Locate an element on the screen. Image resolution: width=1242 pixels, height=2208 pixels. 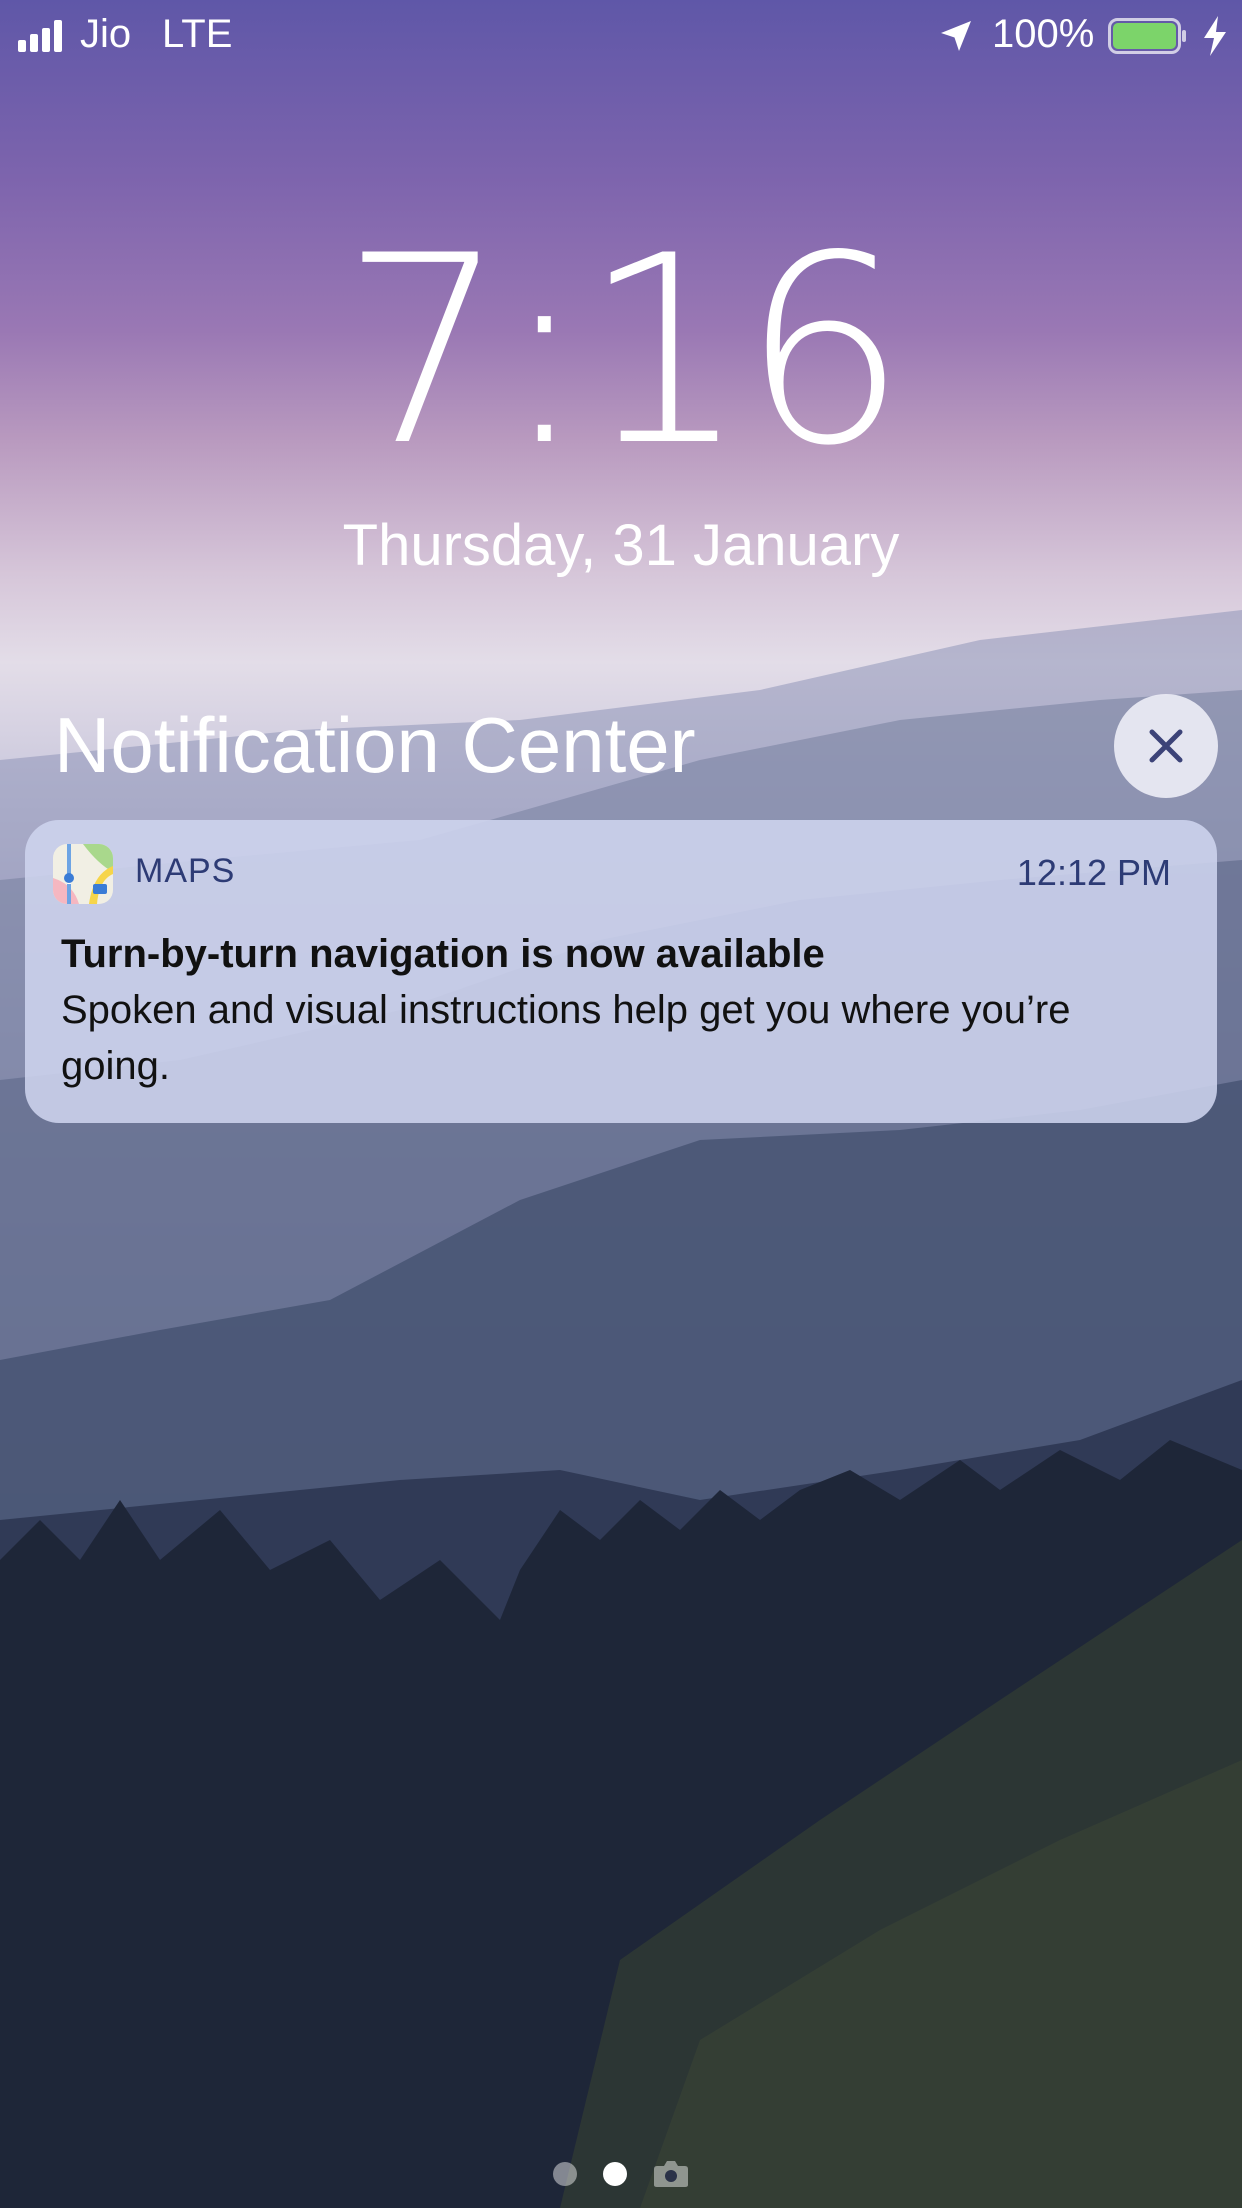
status-bar: Jio LTE 100% is located at coordinates (621, 35).